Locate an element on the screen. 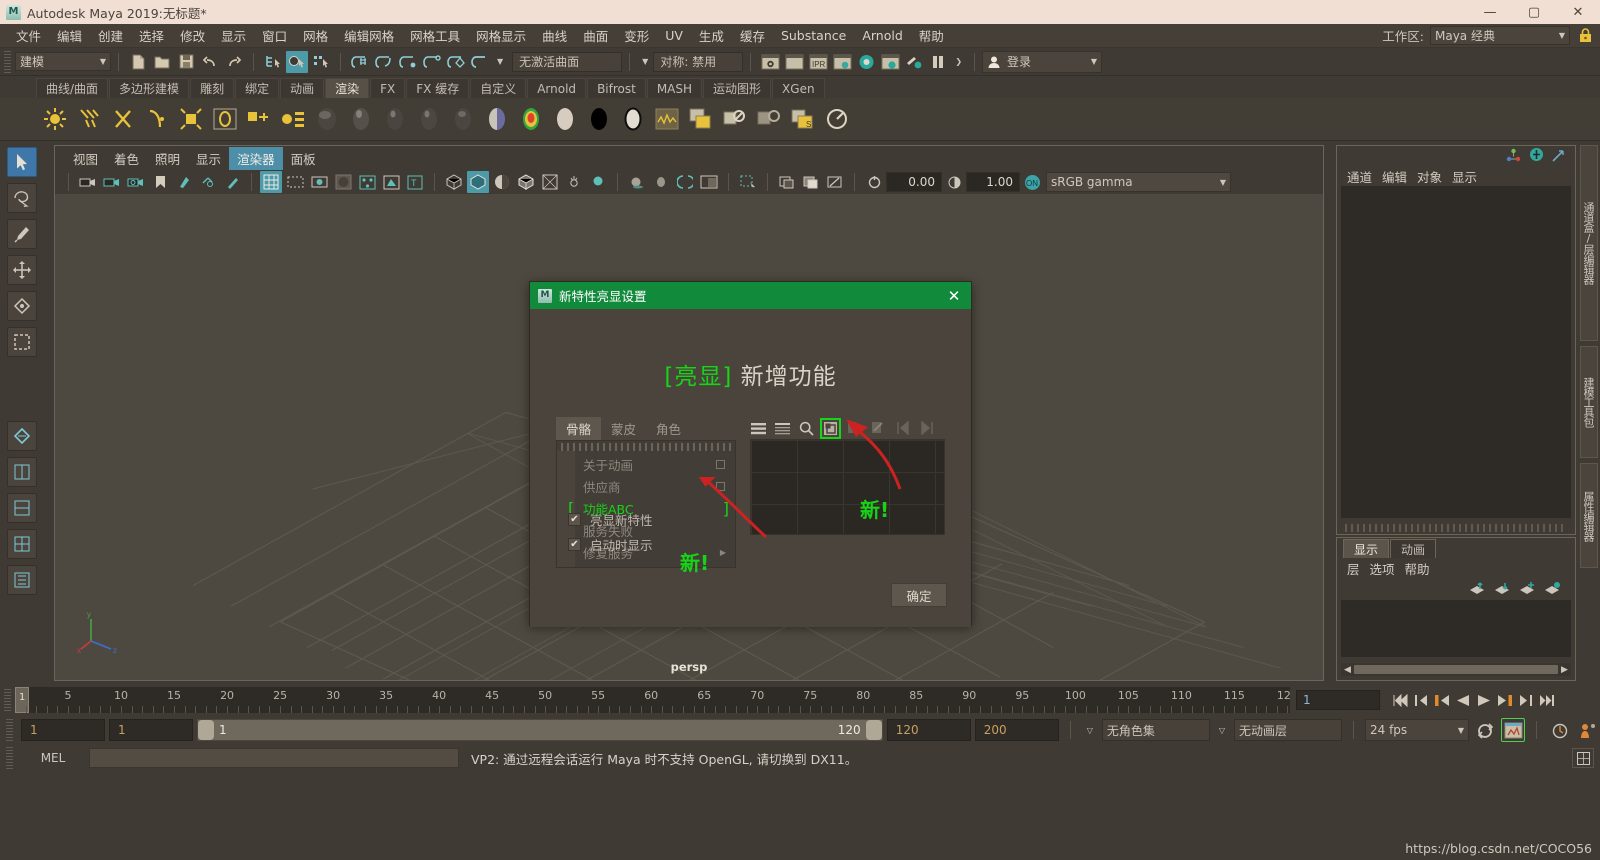 The image size is (1600, 860). batch-render-icon is located at coordinates (735, 119).